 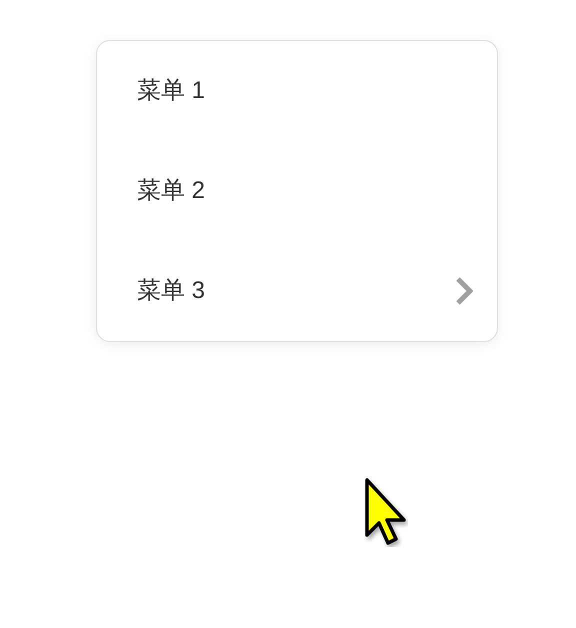 I want to click on menu-item: 菜单 1, so click(x=297, y=91).